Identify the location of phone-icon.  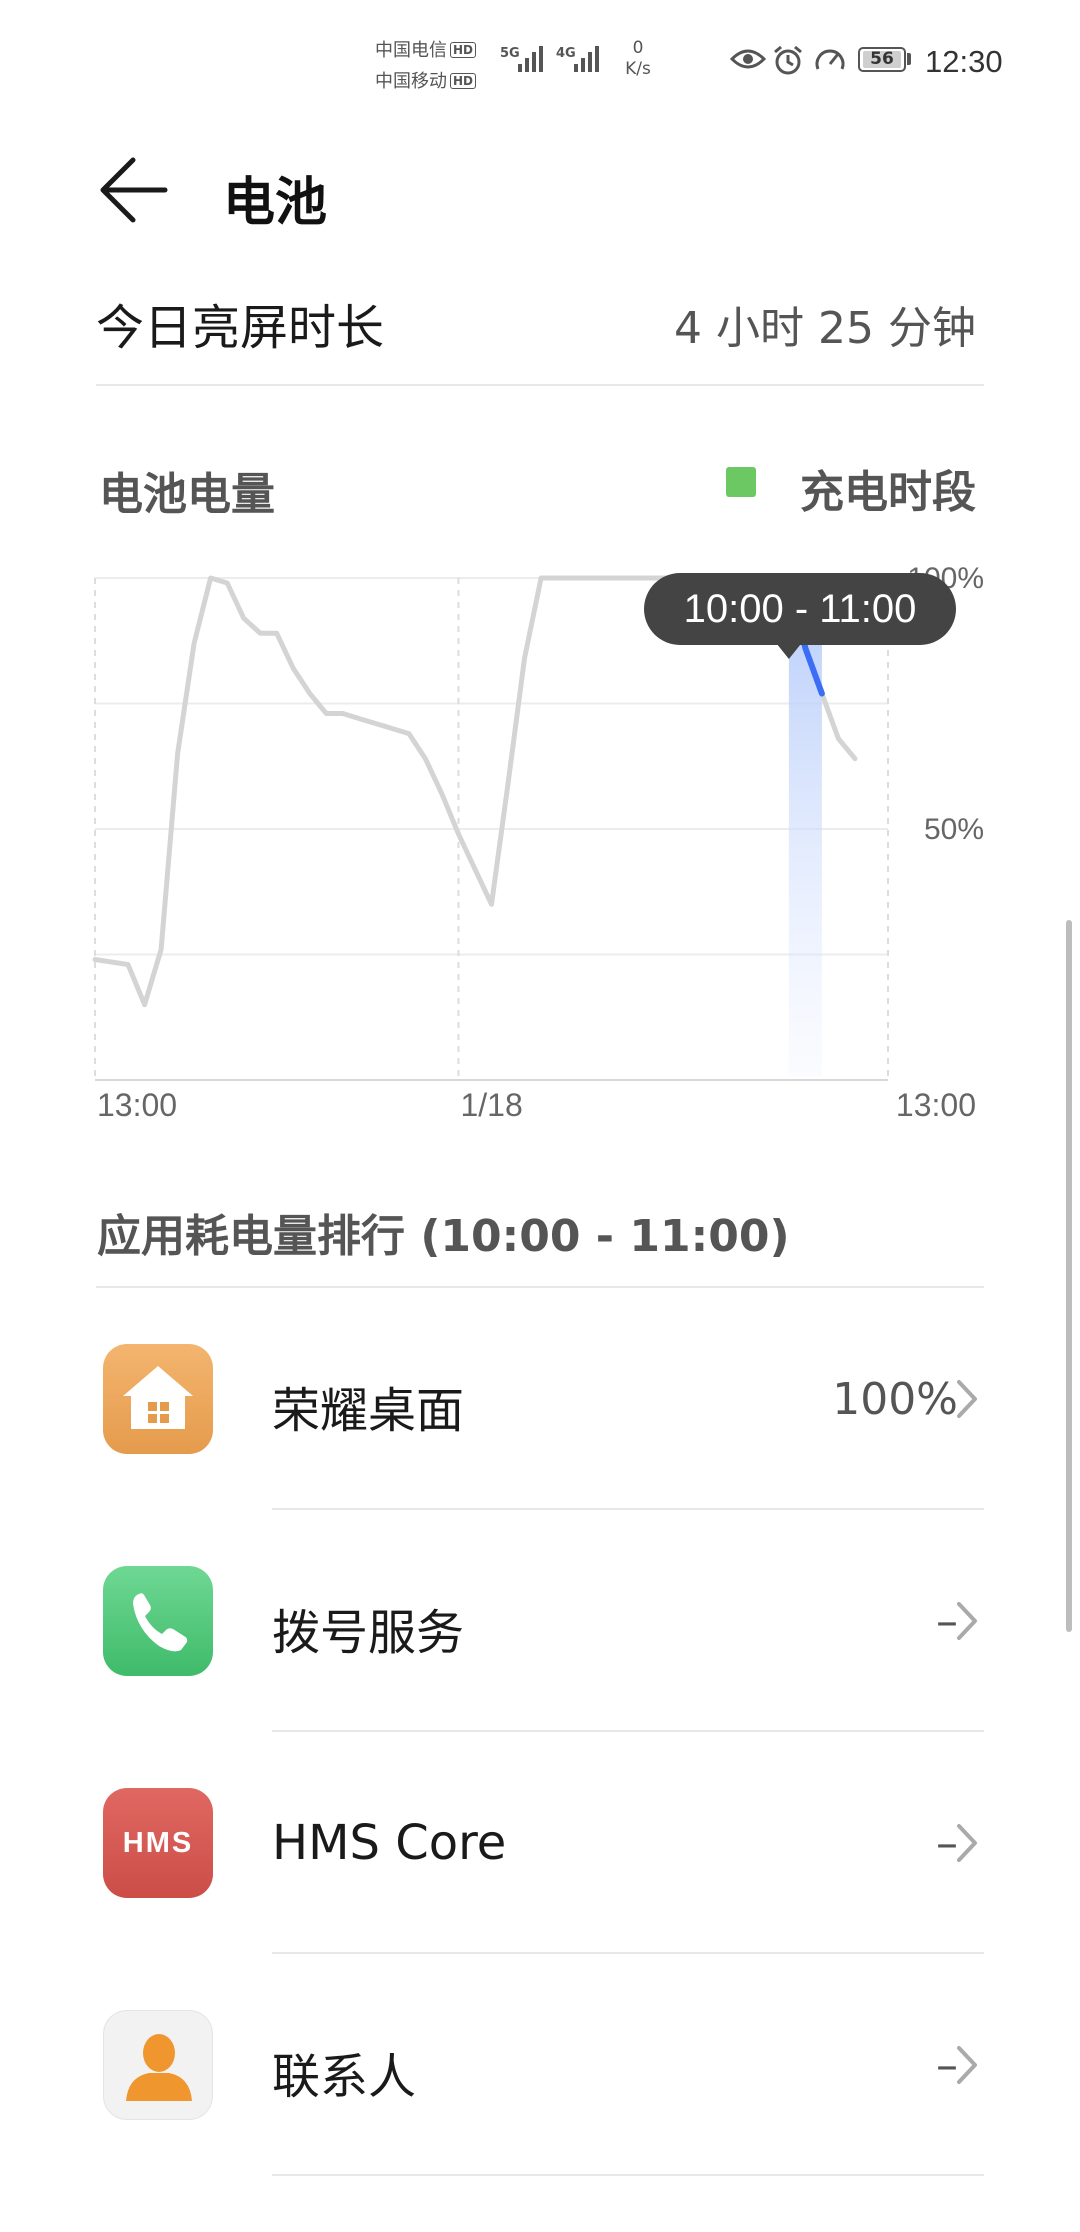
(158, 1621).